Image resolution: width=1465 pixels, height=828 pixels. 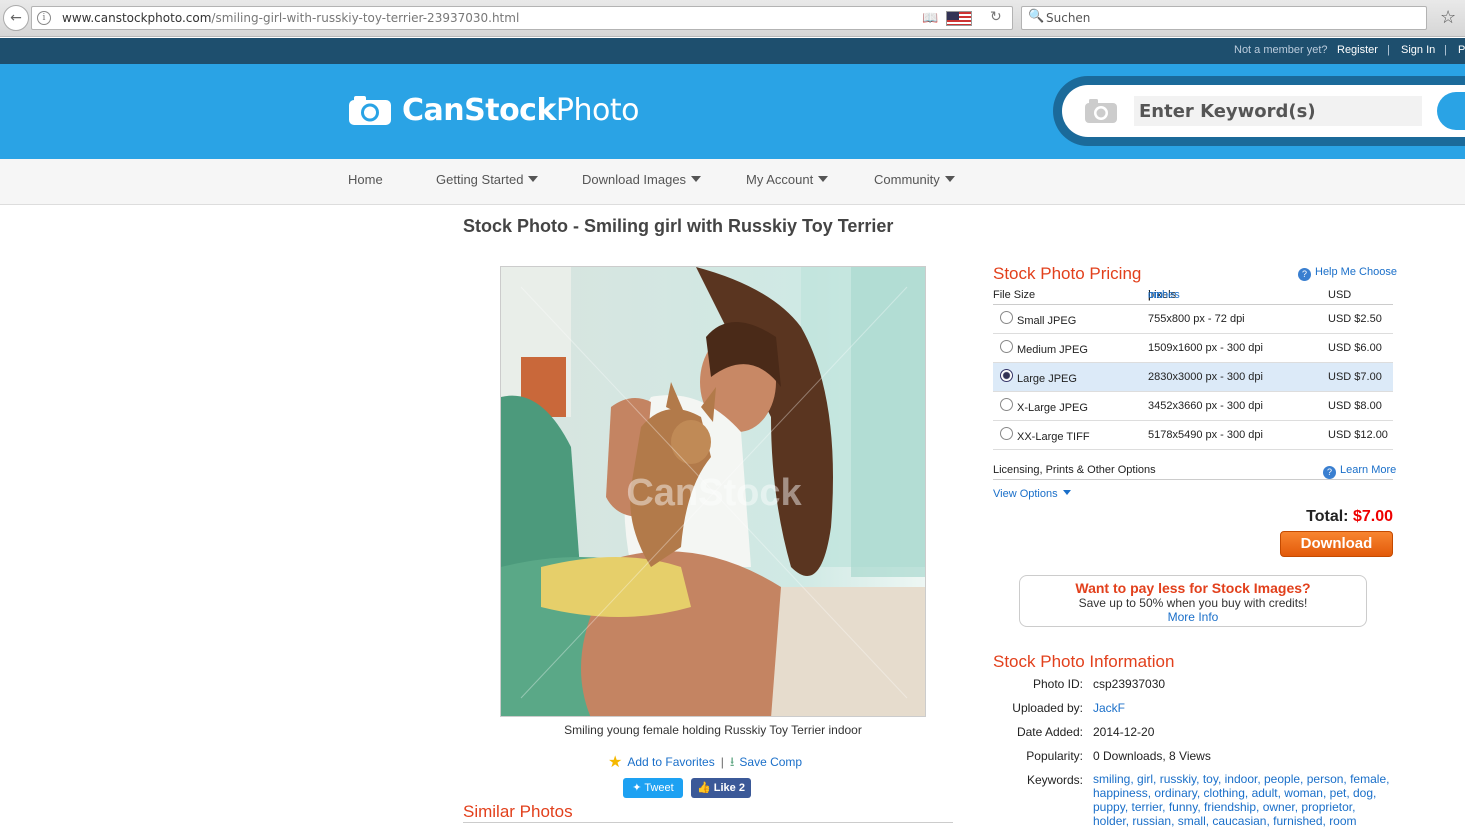 What do you see at coordinates (1368, 779) in the screenshot?
I see `keyword-link: female` at bounding box center [1368, 779].